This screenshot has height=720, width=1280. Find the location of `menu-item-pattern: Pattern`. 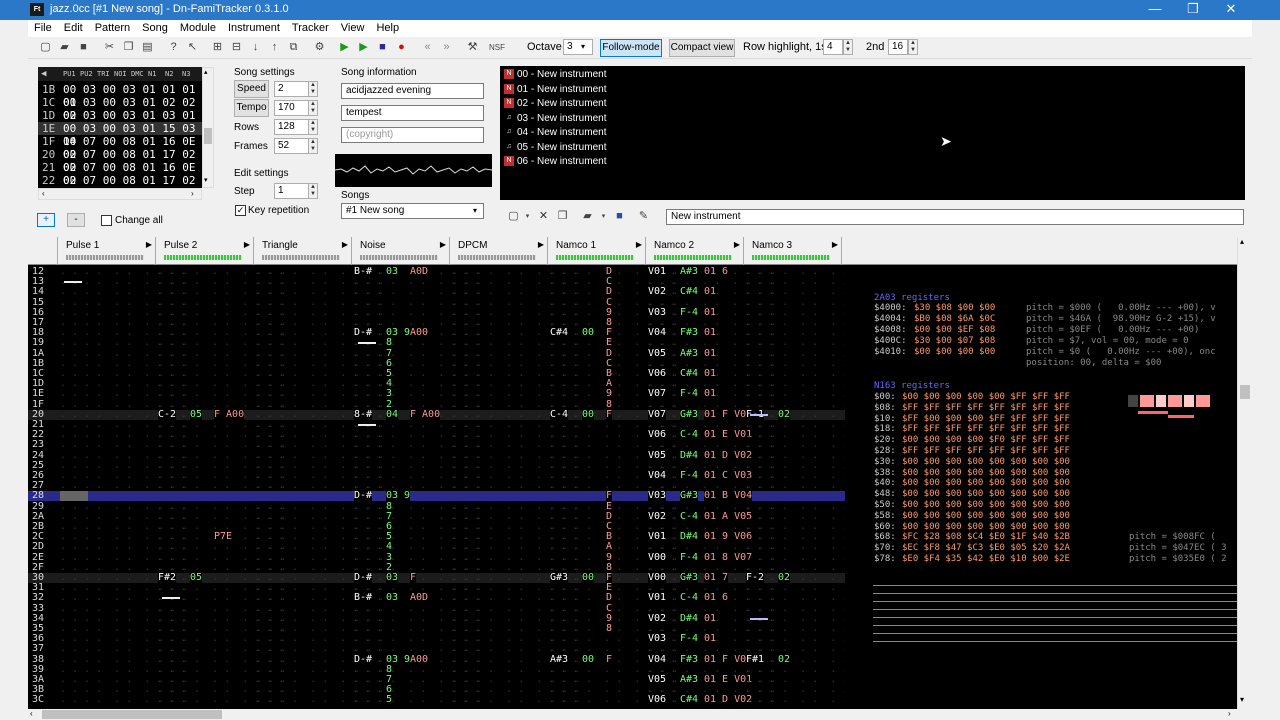

menu-item-pattern: Pattern is located at coordinates (112, 28).